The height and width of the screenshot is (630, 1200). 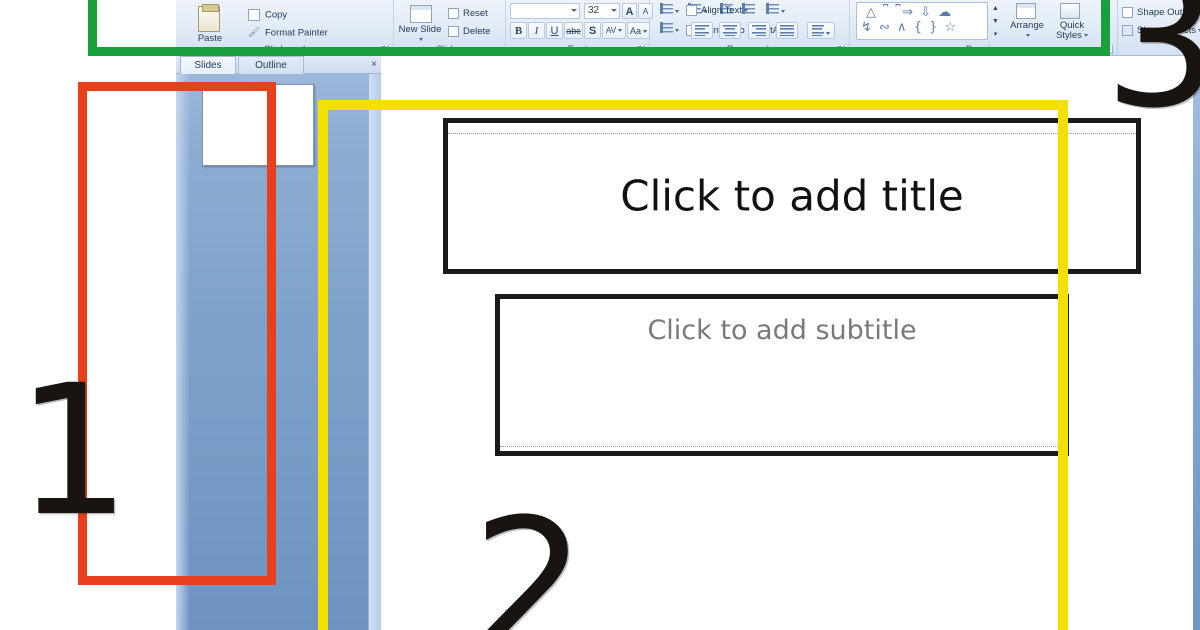 What do you see at coordinates (995, 34) in the screenshot?
I see `shapes-more: ▾` at bounding box center [995, 34].